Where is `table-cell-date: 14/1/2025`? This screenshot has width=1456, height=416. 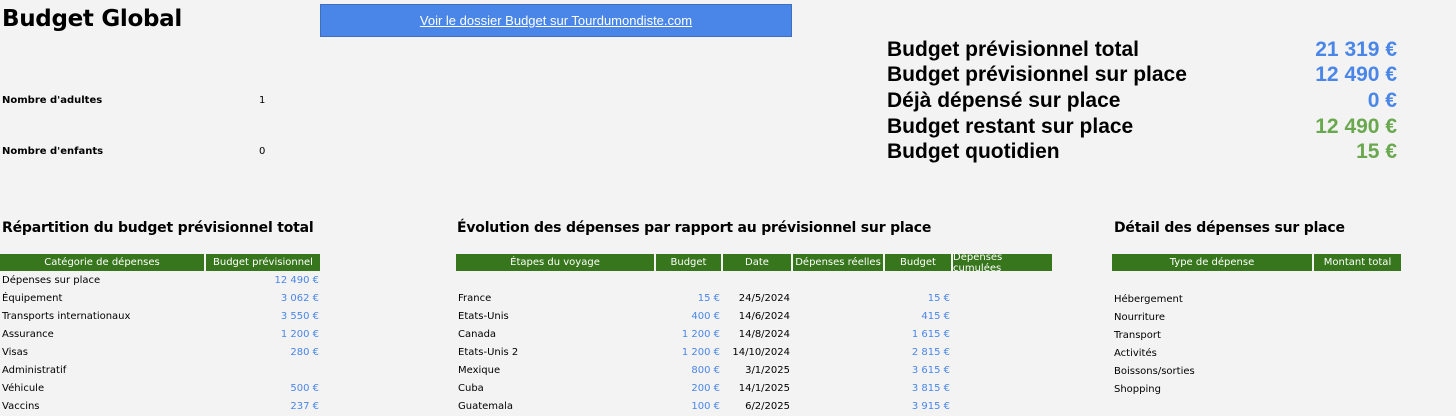 table-cell-date: 14/1/2025 is located at coordinates (756, 389).